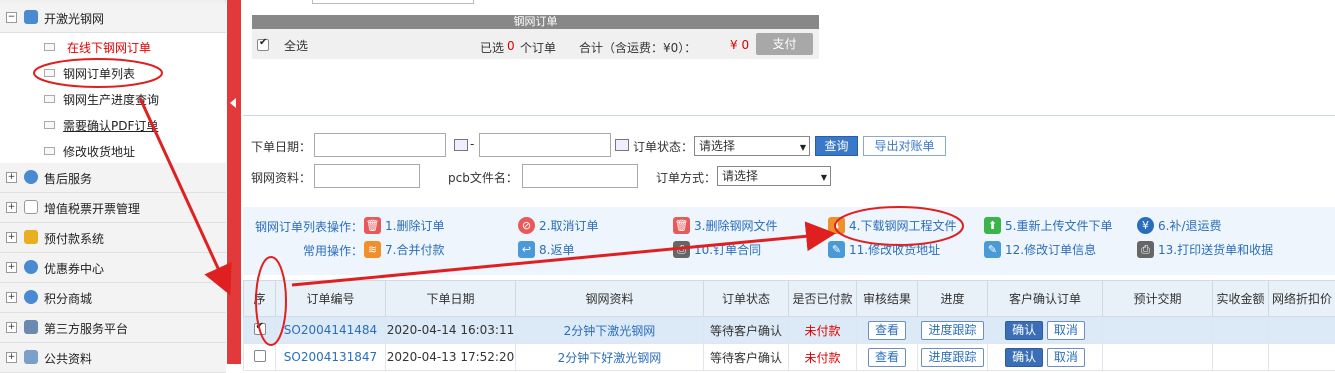 Image resolution: width=1335 pixels, height=373 pixels. I want to click on common-ops-label: 常用操作：, so click(333, 250).